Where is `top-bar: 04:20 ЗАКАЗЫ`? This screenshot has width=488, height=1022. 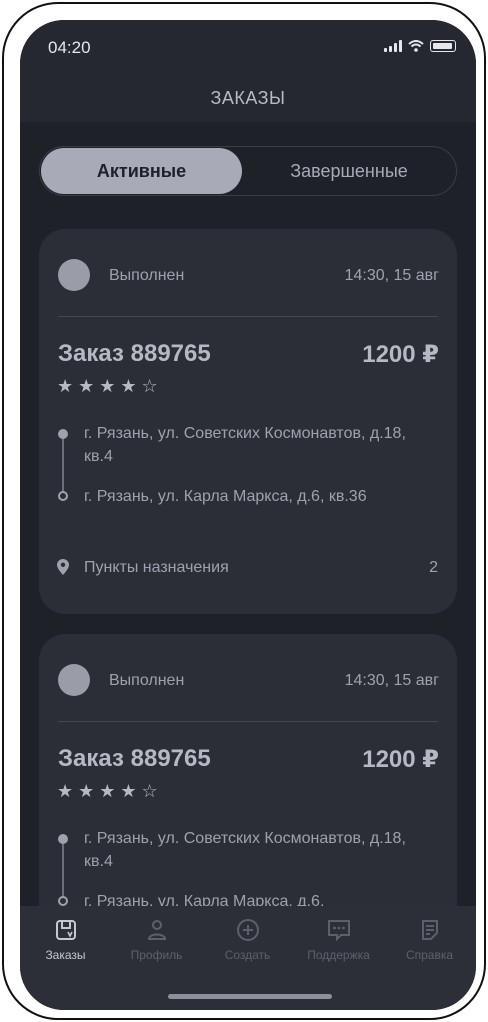 top-bar: 04:20 ЗАКАЗЫ is located at coordinates (248, 71).